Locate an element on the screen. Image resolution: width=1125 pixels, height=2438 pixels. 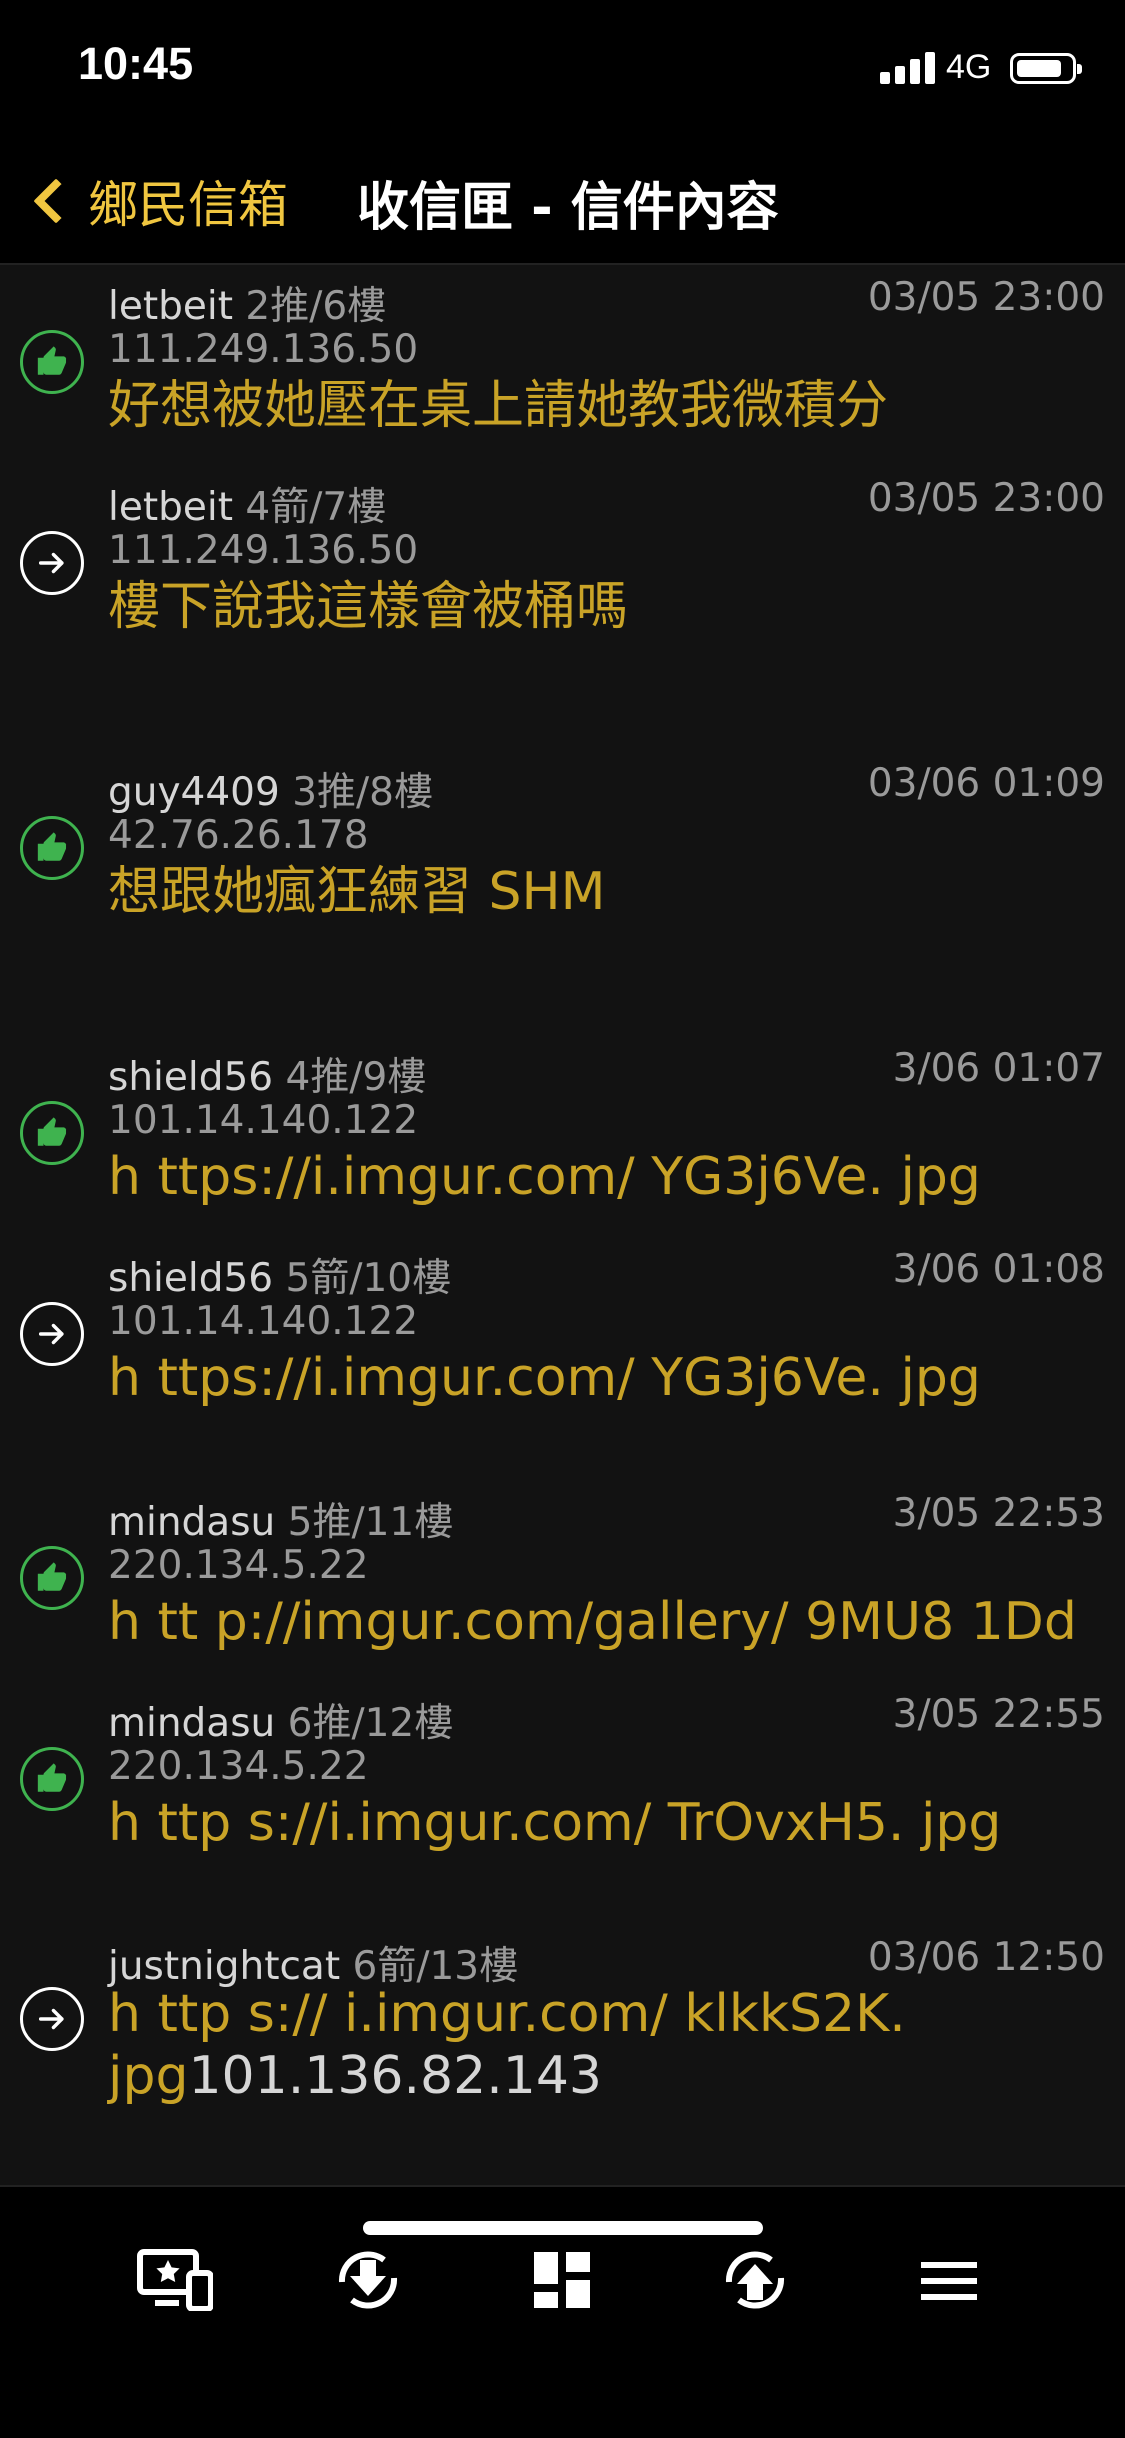
navigation-bar: 鄉民信箱 收信匣 - 信件內容 is located at coordinates (562, 200).